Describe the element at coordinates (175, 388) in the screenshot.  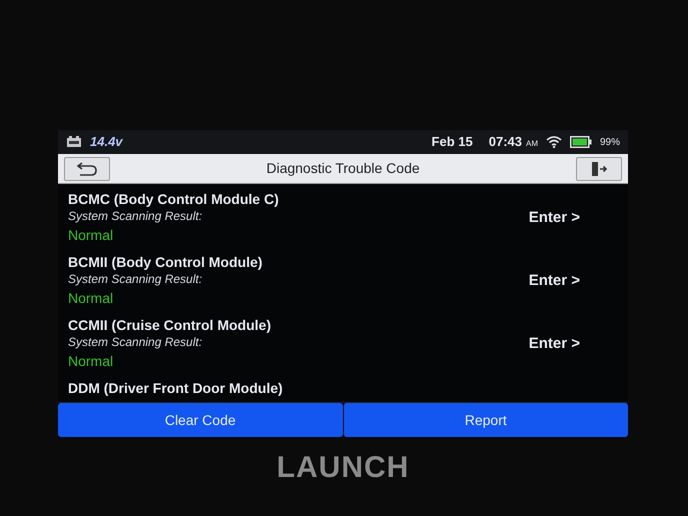
I see `module-name: DDM (Driver Front Door Module)` at that location.